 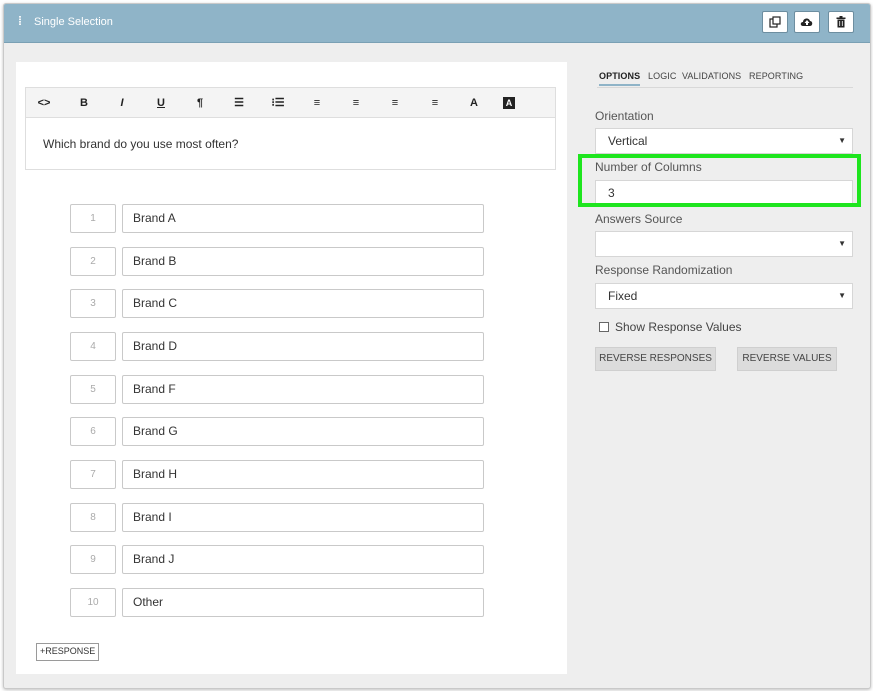 I want to click on show-values-checkbox, so click(x=604, y=327).